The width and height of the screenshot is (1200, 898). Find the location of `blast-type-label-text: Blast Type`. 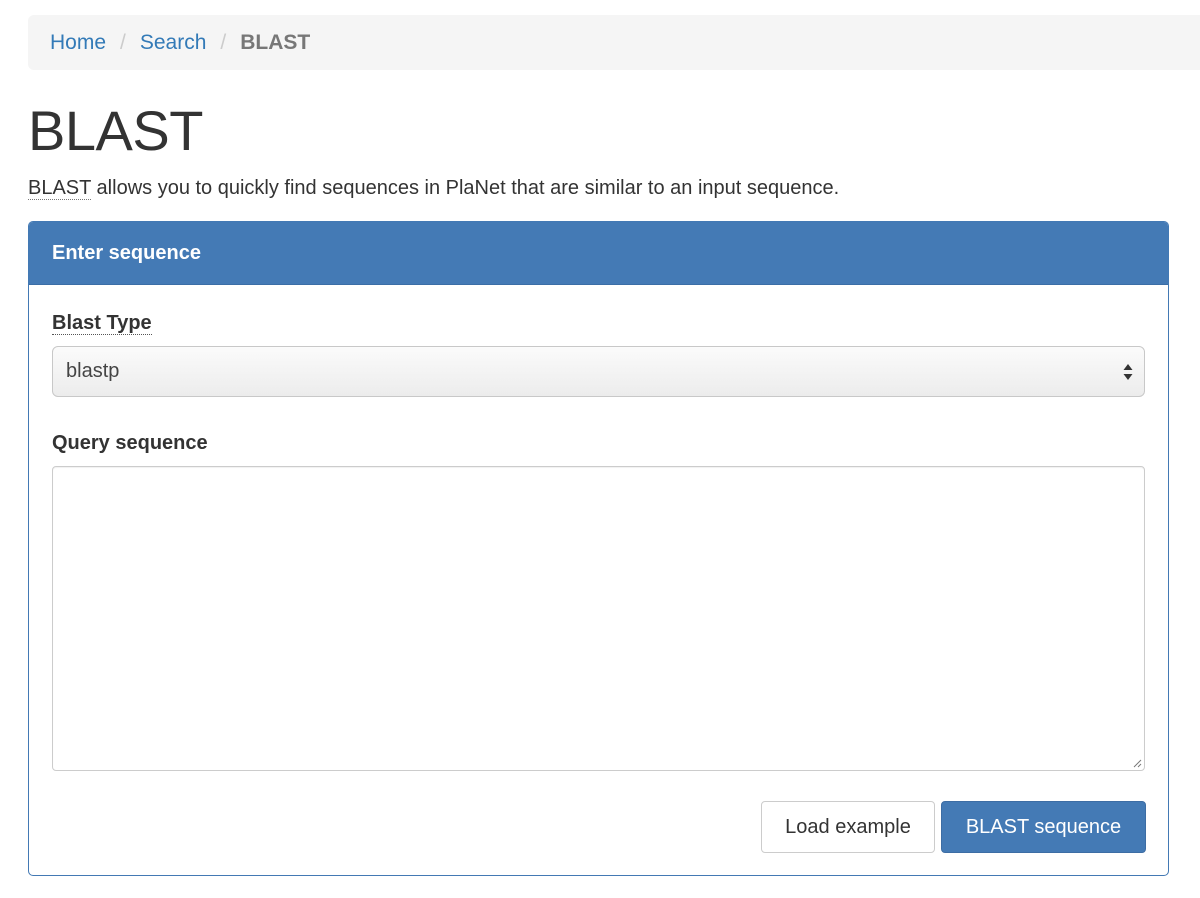

blast-type-label-text: Blast Type is located at coordinates (102, 323).